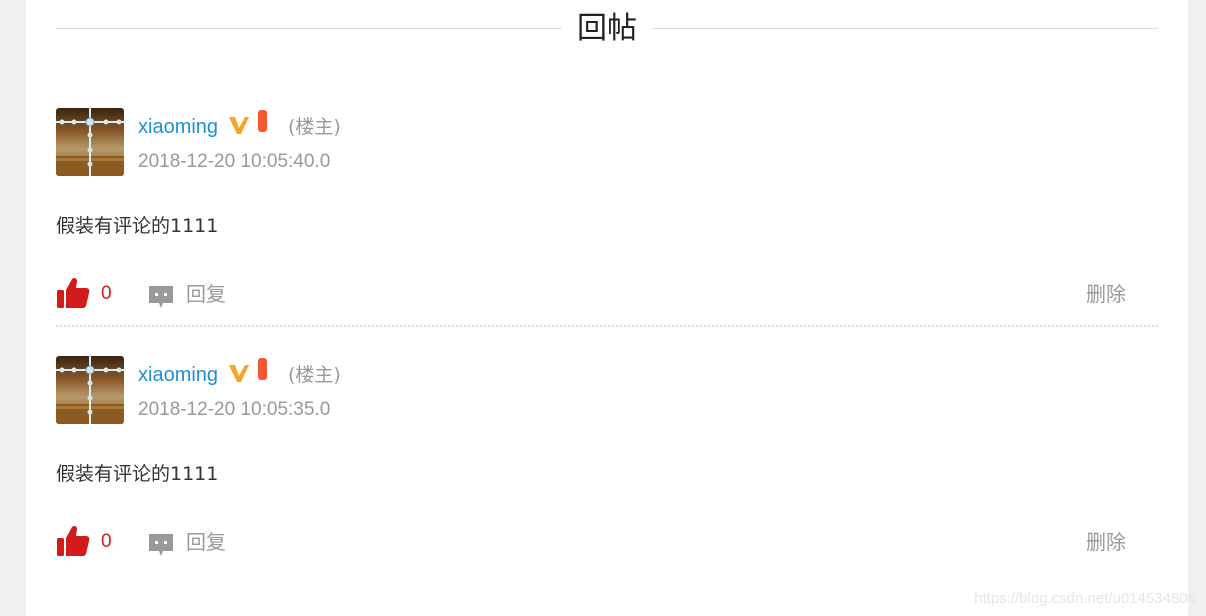  I want to click on comment-timestamp: 2018-12-20 10:05:35.0, so click(234, 409).